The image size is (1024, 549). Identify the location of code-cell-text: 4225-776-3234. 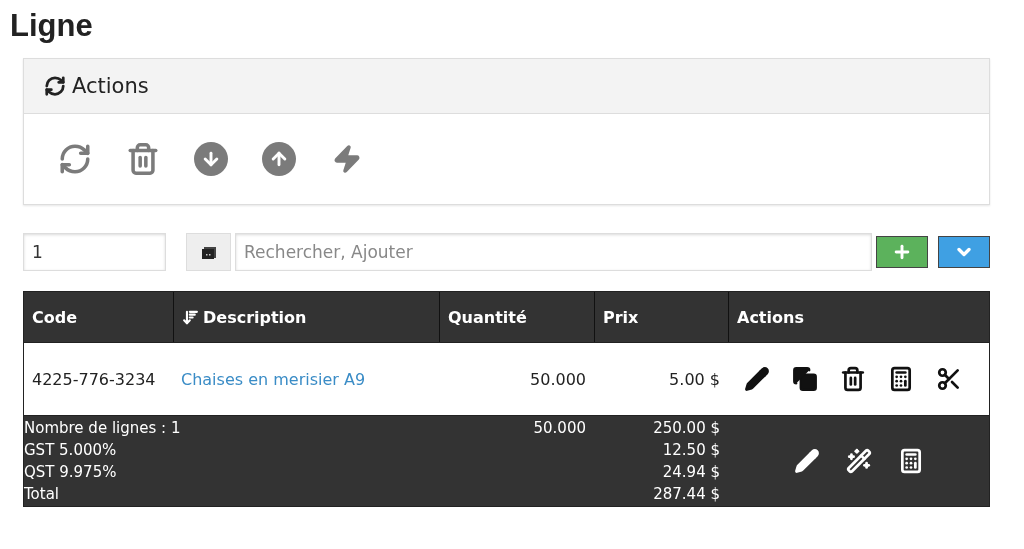
(94, 379).